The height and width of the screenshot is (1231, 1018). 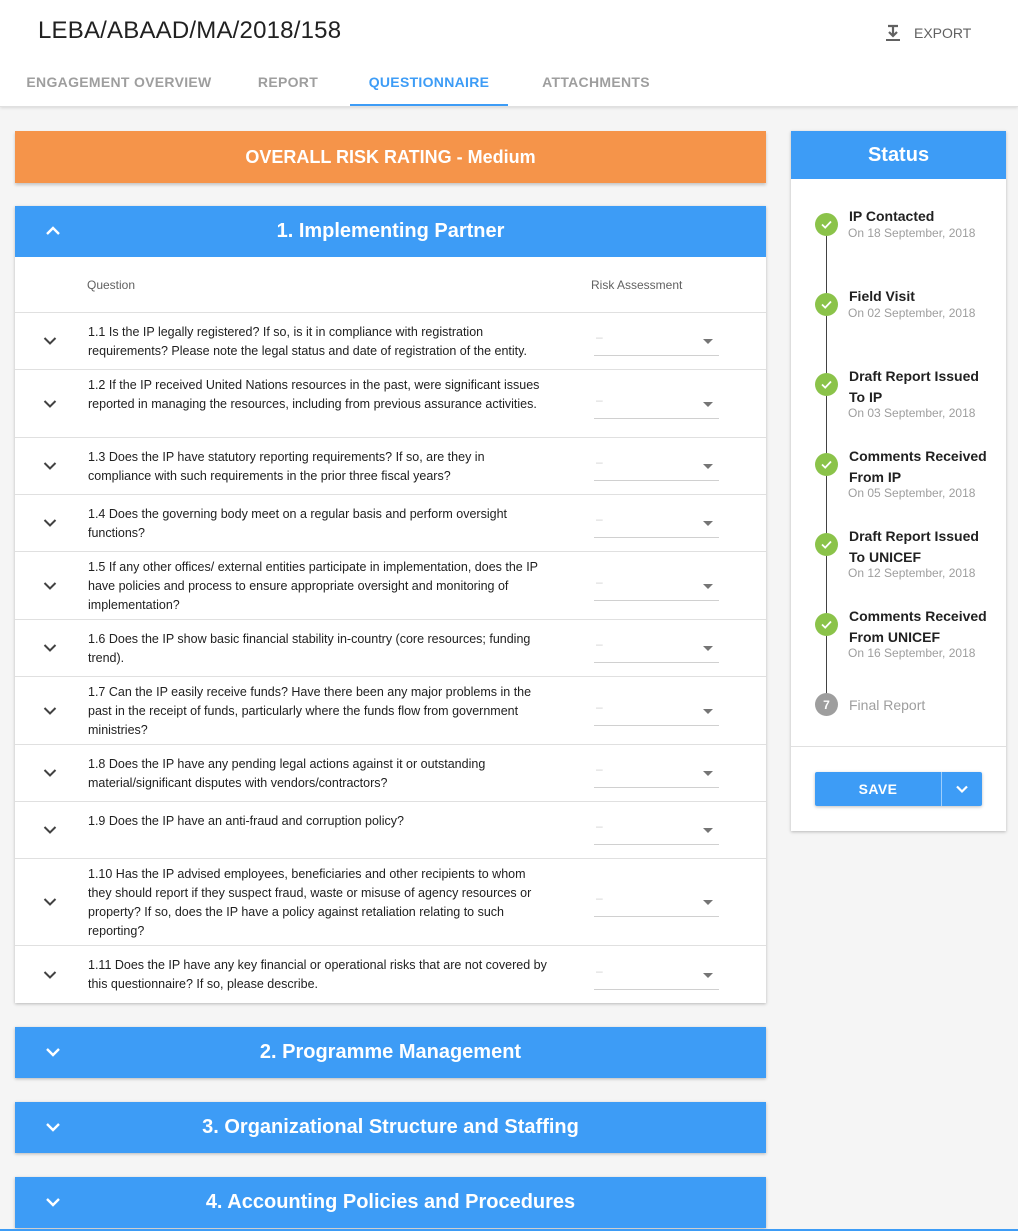 What do you see at coordinates (914, 386) in the screenshot?
I see `status-step-title: Draft Report Issued To IP` at bounding box center [914, 386].